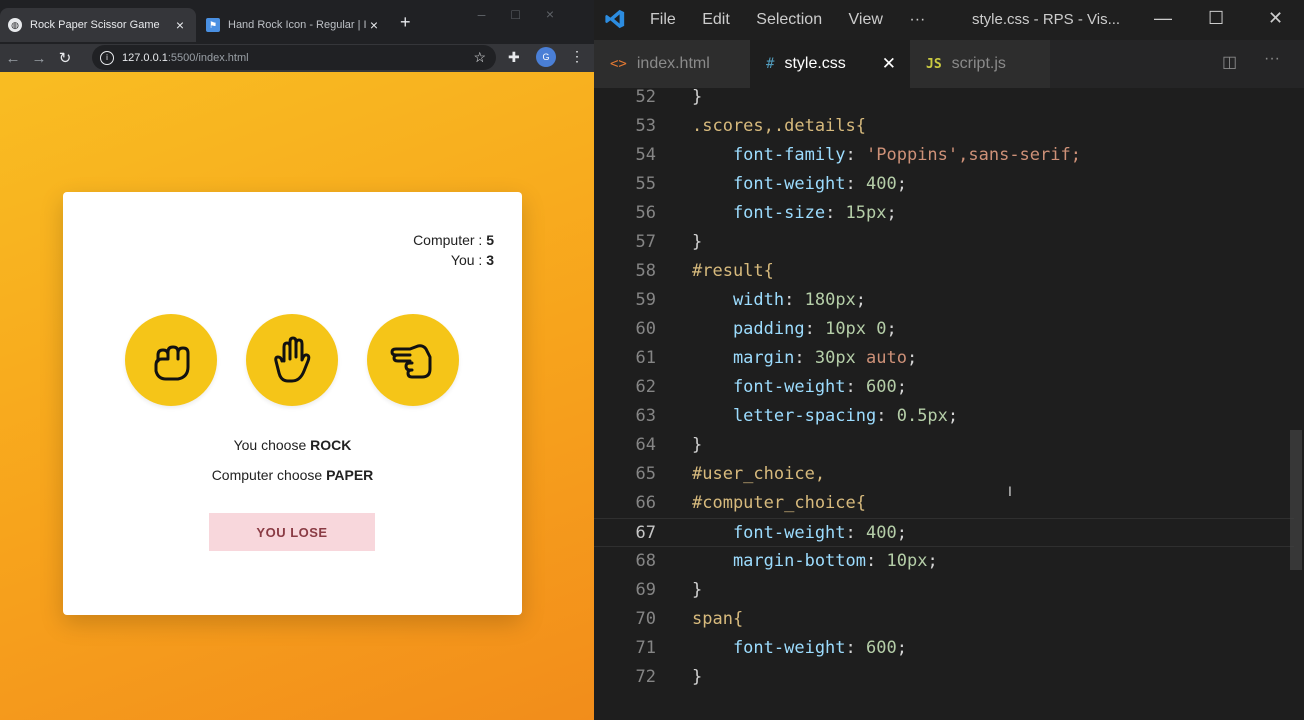 The height and width of the screenshot is (720, 1304). Describe the element at coordinates (172, 363) in the screenshot. I see `hand-rock-icon` at that location.